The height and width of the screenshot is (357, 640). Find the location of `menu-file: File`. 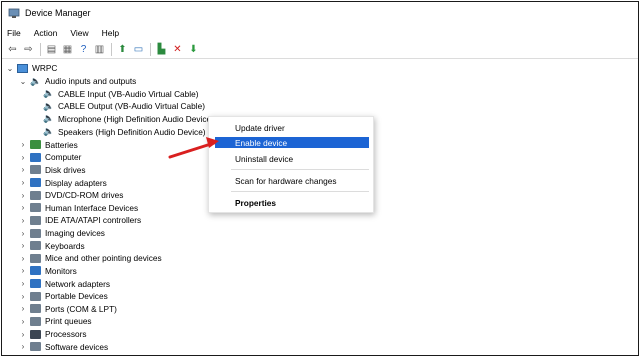

menu-file: File is located at coordinates (14, 33).